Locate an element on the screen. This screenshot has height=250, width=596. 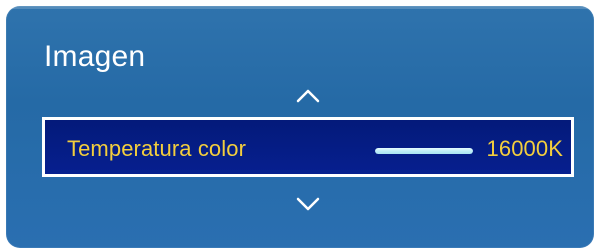
chevron-down-icon is located at coordinates (308, 204).